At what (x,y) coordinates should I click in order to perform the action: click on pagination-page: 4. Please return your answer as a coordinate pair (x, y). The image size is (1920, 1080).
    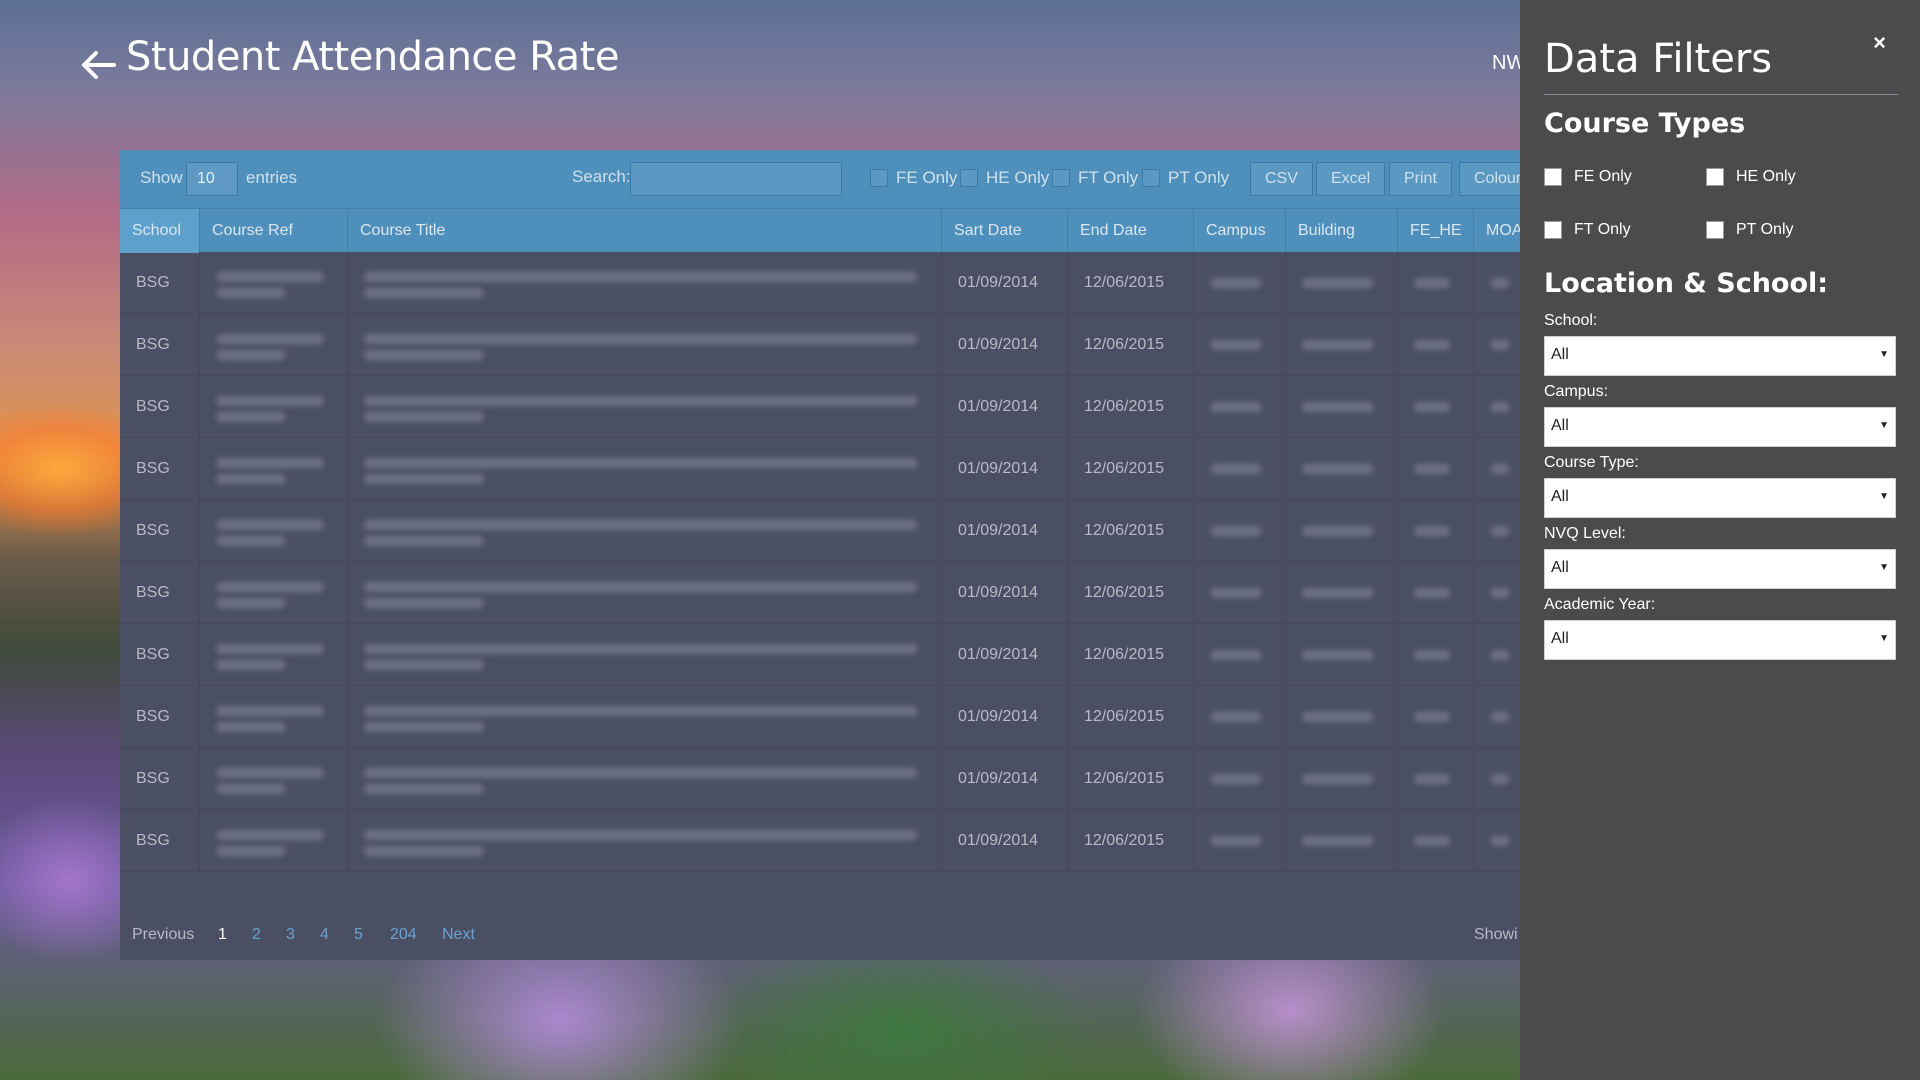
    Looking at the image, I should click on (324, 935).